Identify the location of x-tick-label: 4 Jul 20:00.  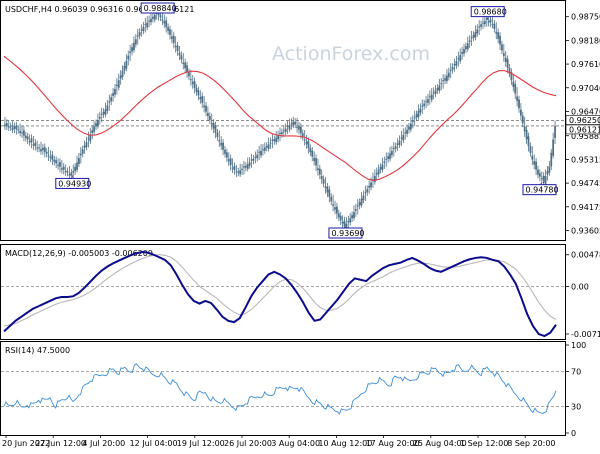
(103, 443).